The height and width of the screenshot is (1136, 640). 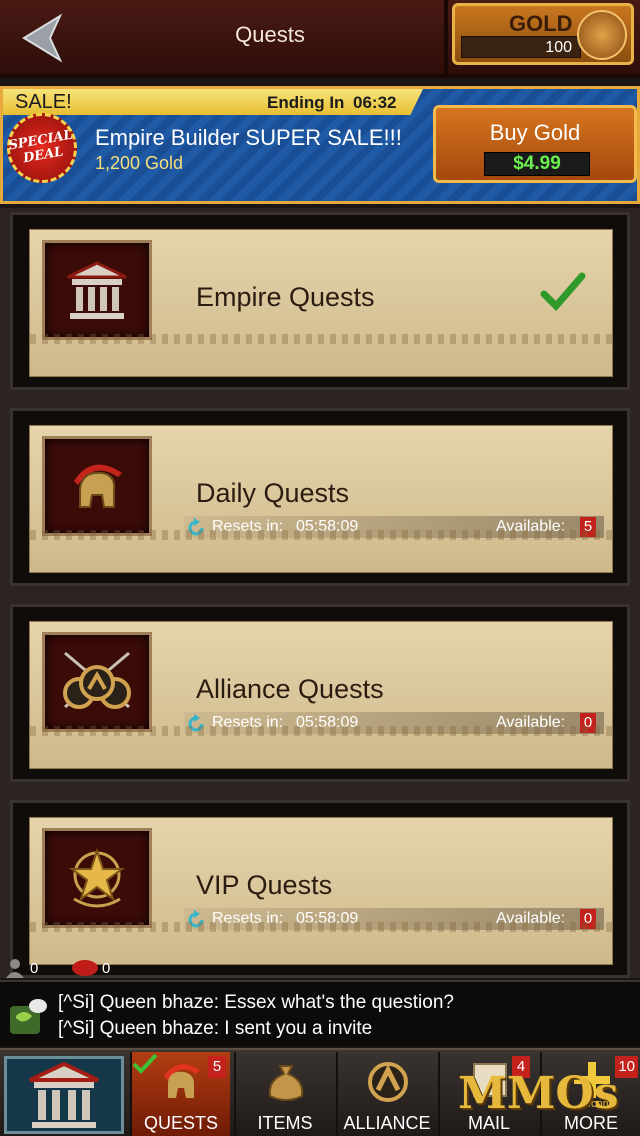 I want to click on price: $4.99, so click(x=537, y=163).